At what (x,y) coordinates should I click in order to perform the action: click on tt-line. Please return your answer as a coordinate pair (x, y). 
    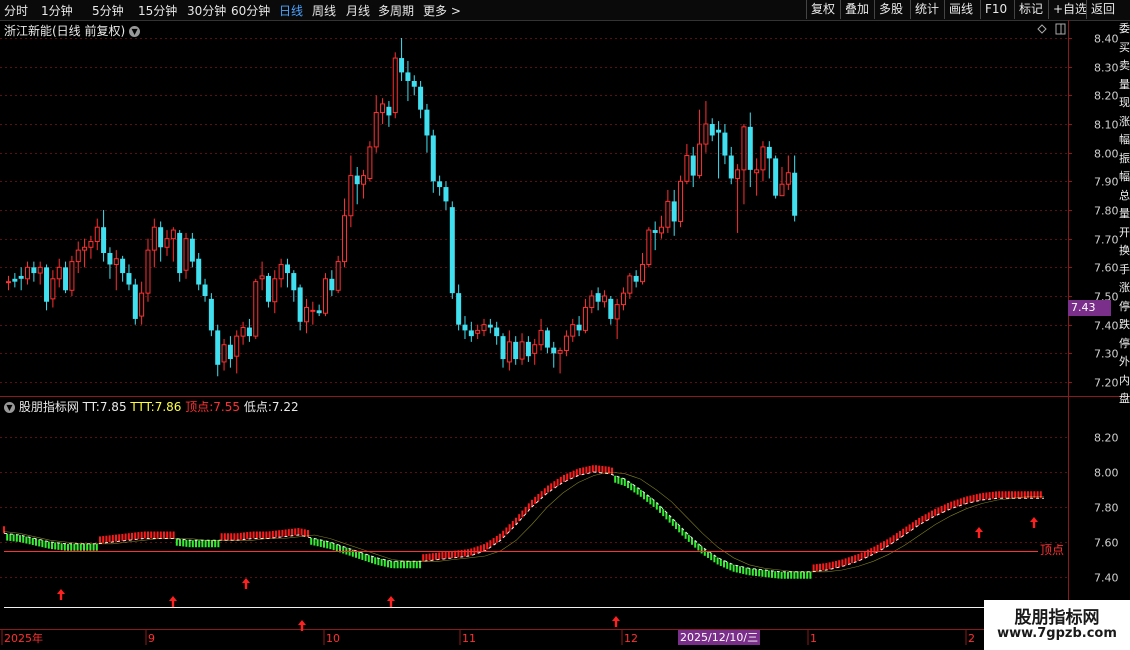
    Looking at the image, I should click on (523, 522).